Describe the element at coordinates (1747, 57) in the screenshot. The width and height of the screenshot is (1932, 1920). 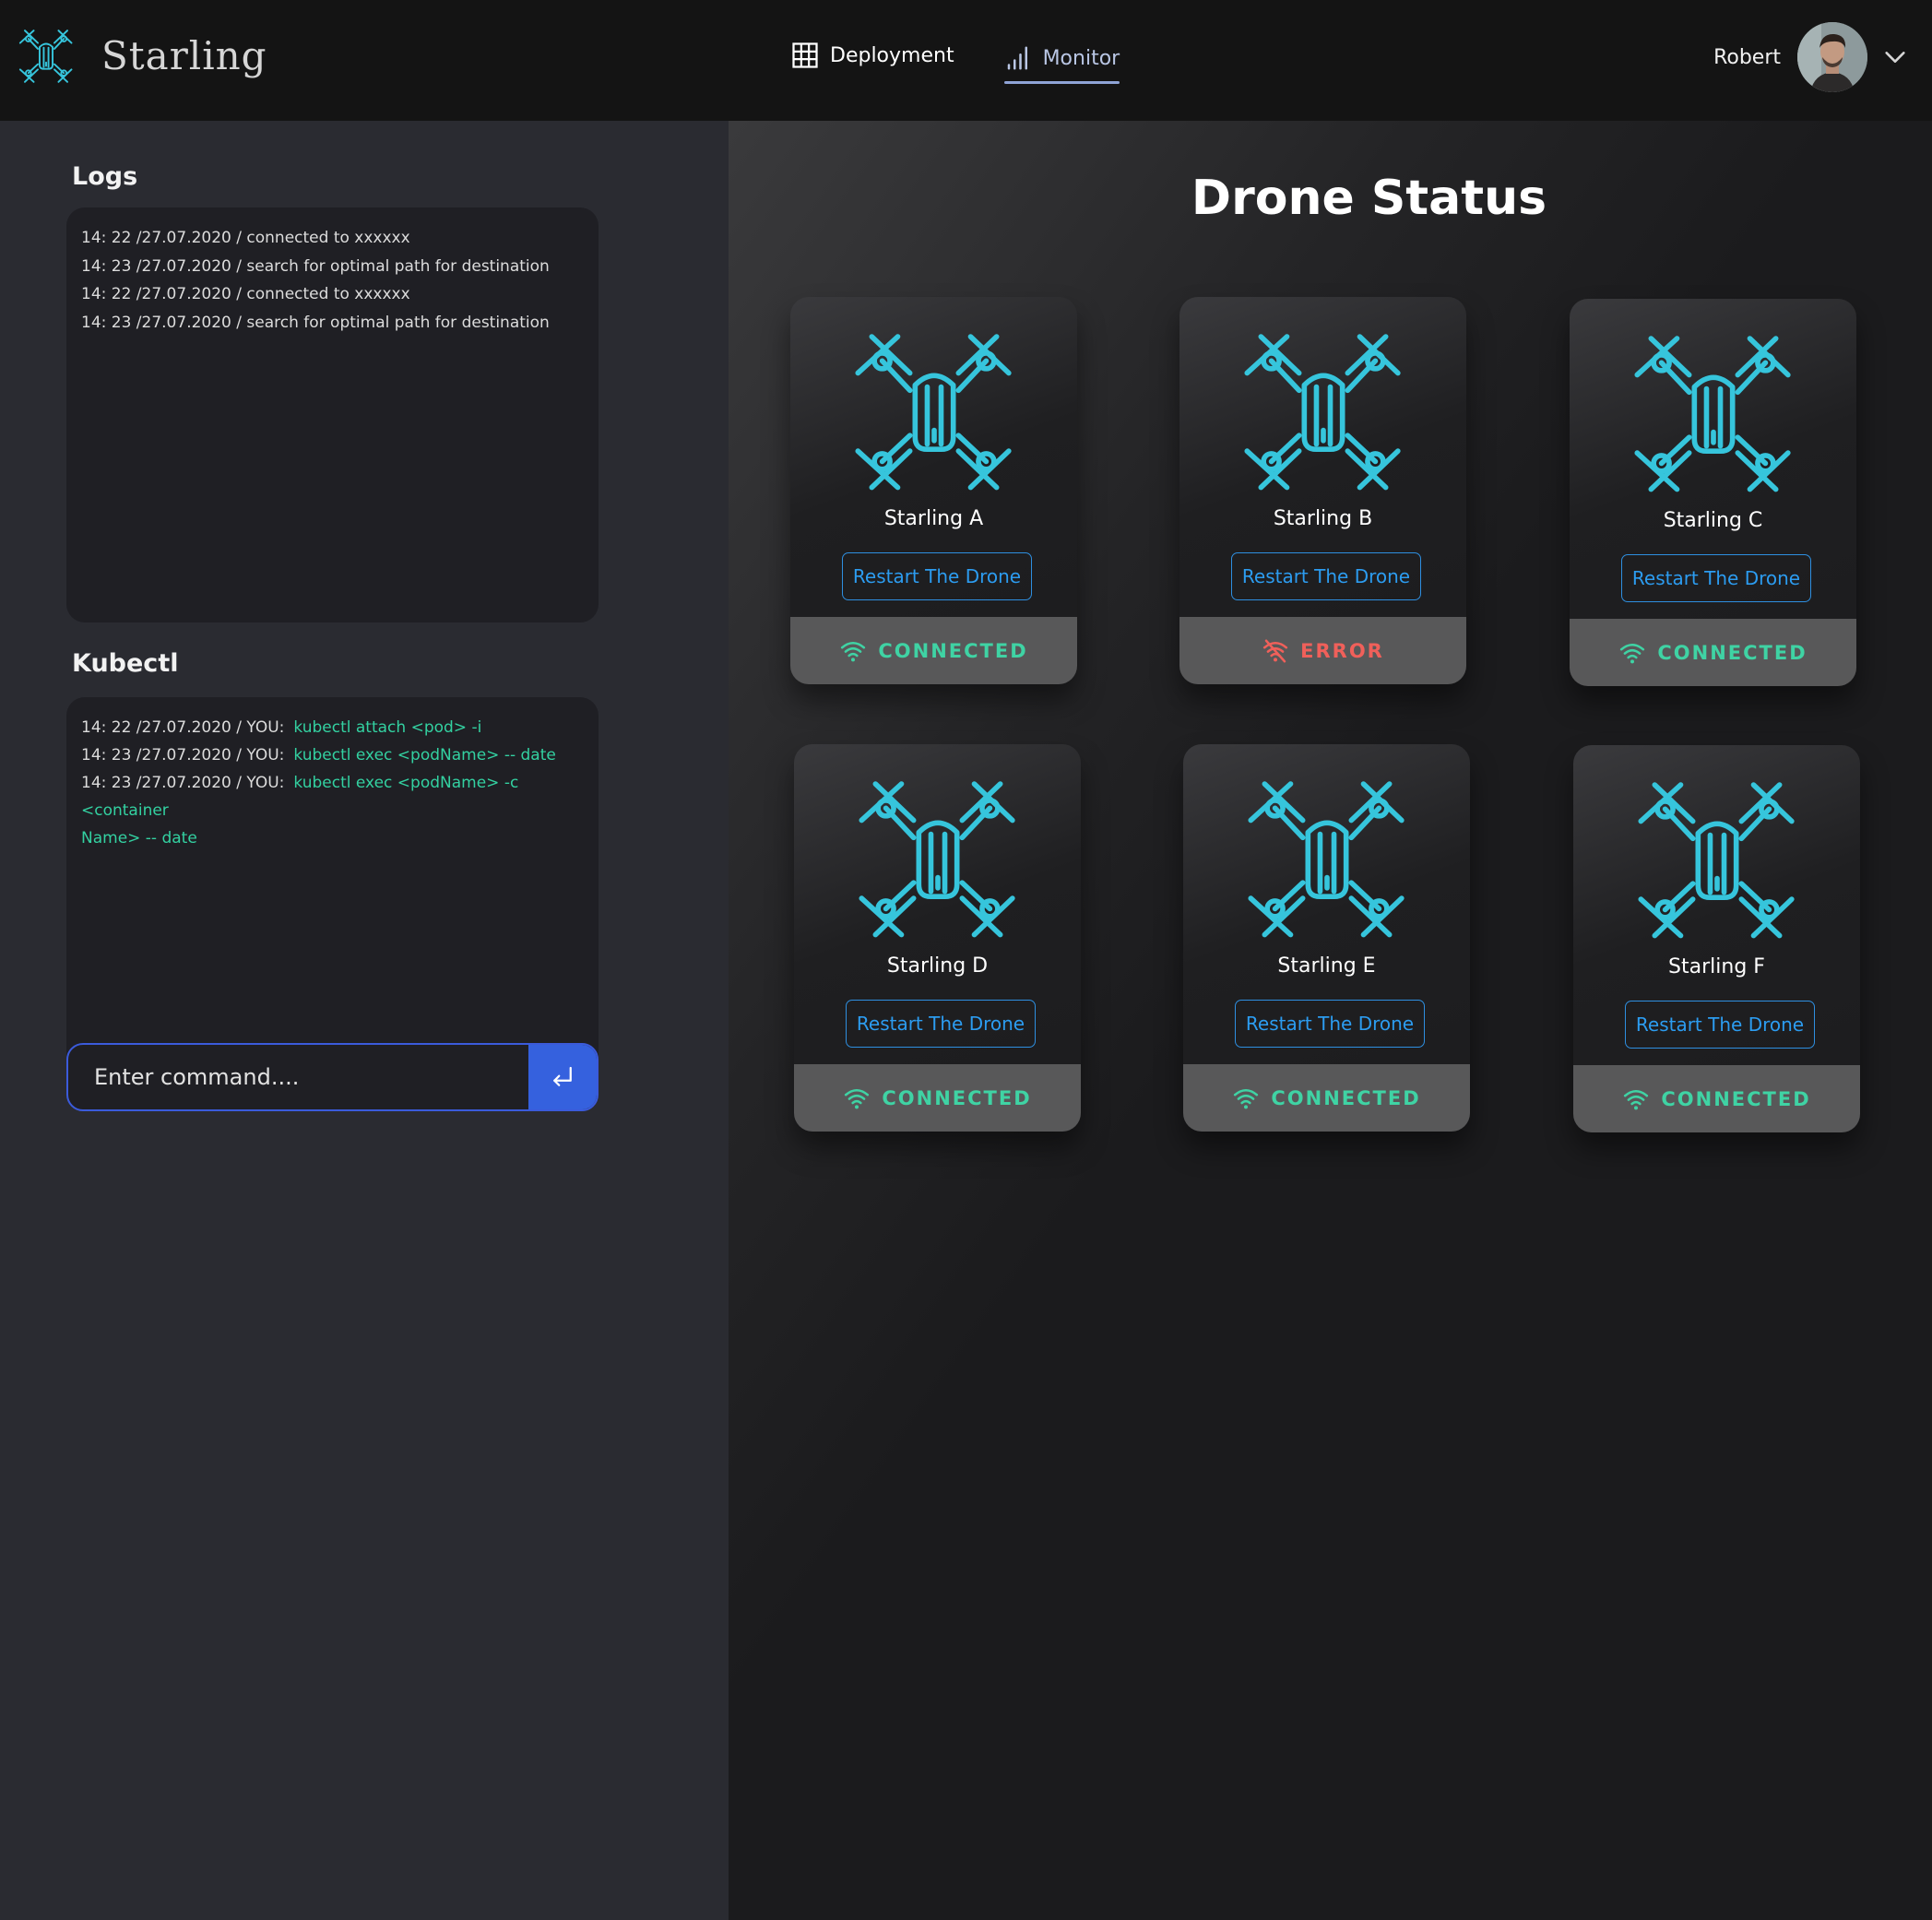
I see `user-name: Robert` at that location.